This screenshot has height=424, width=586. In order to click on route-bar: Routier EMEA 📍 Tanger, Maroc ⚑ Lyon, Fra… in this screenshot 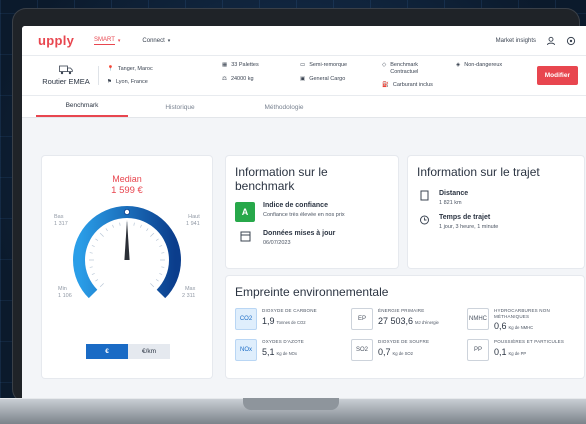, I will do `click(304, 76)`.